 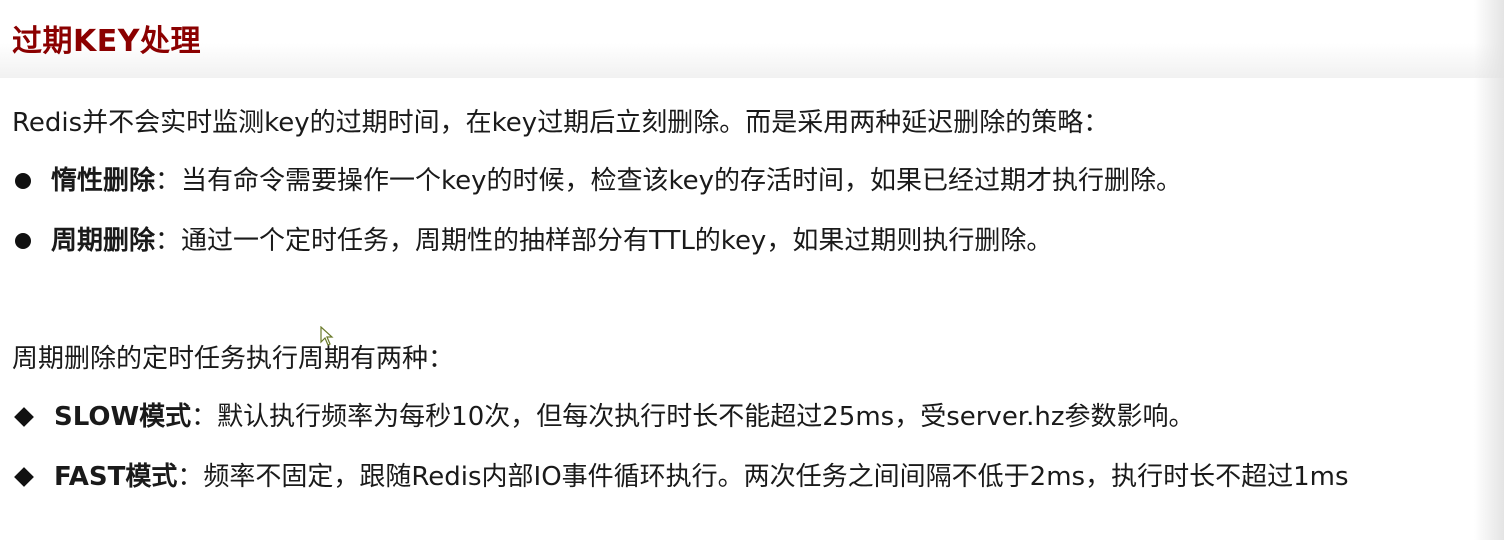 I want to click on term-label: FAST模式, so click(x=116, y=477).